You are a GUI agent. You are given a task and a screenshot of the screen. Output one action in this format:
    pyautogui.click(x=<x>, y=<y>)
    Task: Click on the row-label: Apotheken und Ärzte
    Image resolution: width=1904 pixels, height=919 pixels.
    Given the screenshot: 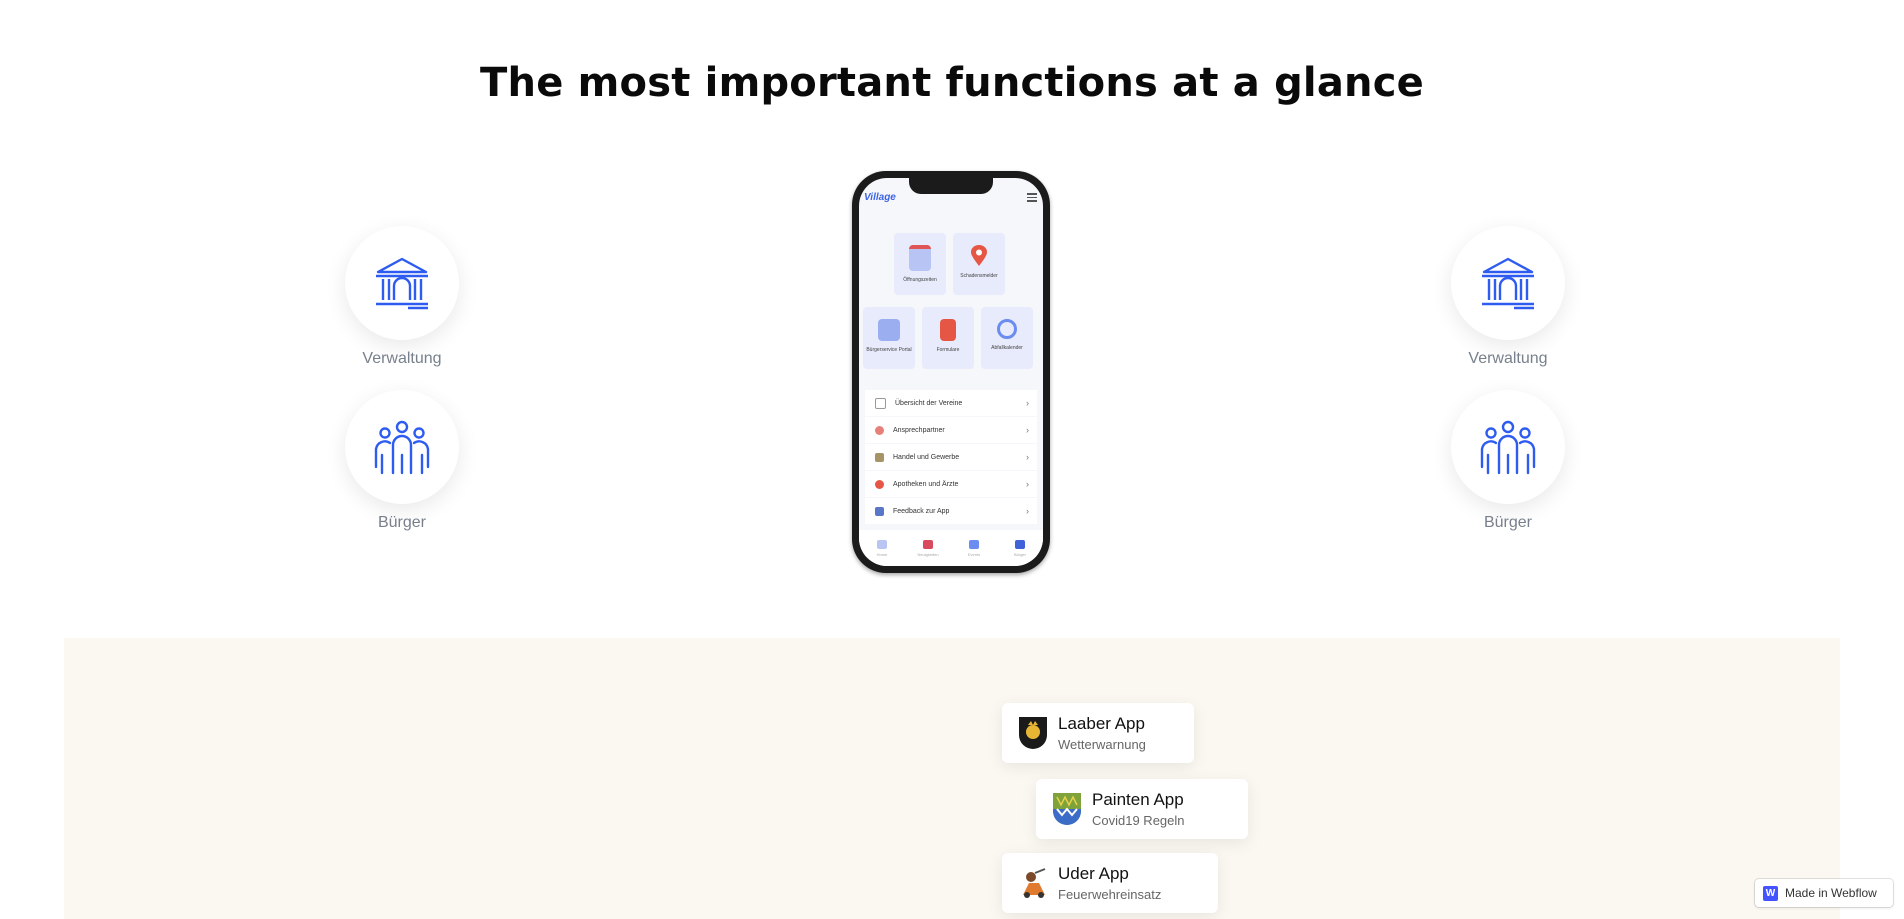 What is the action you would take?
    pyautogui.click(x=926, y=484)
    